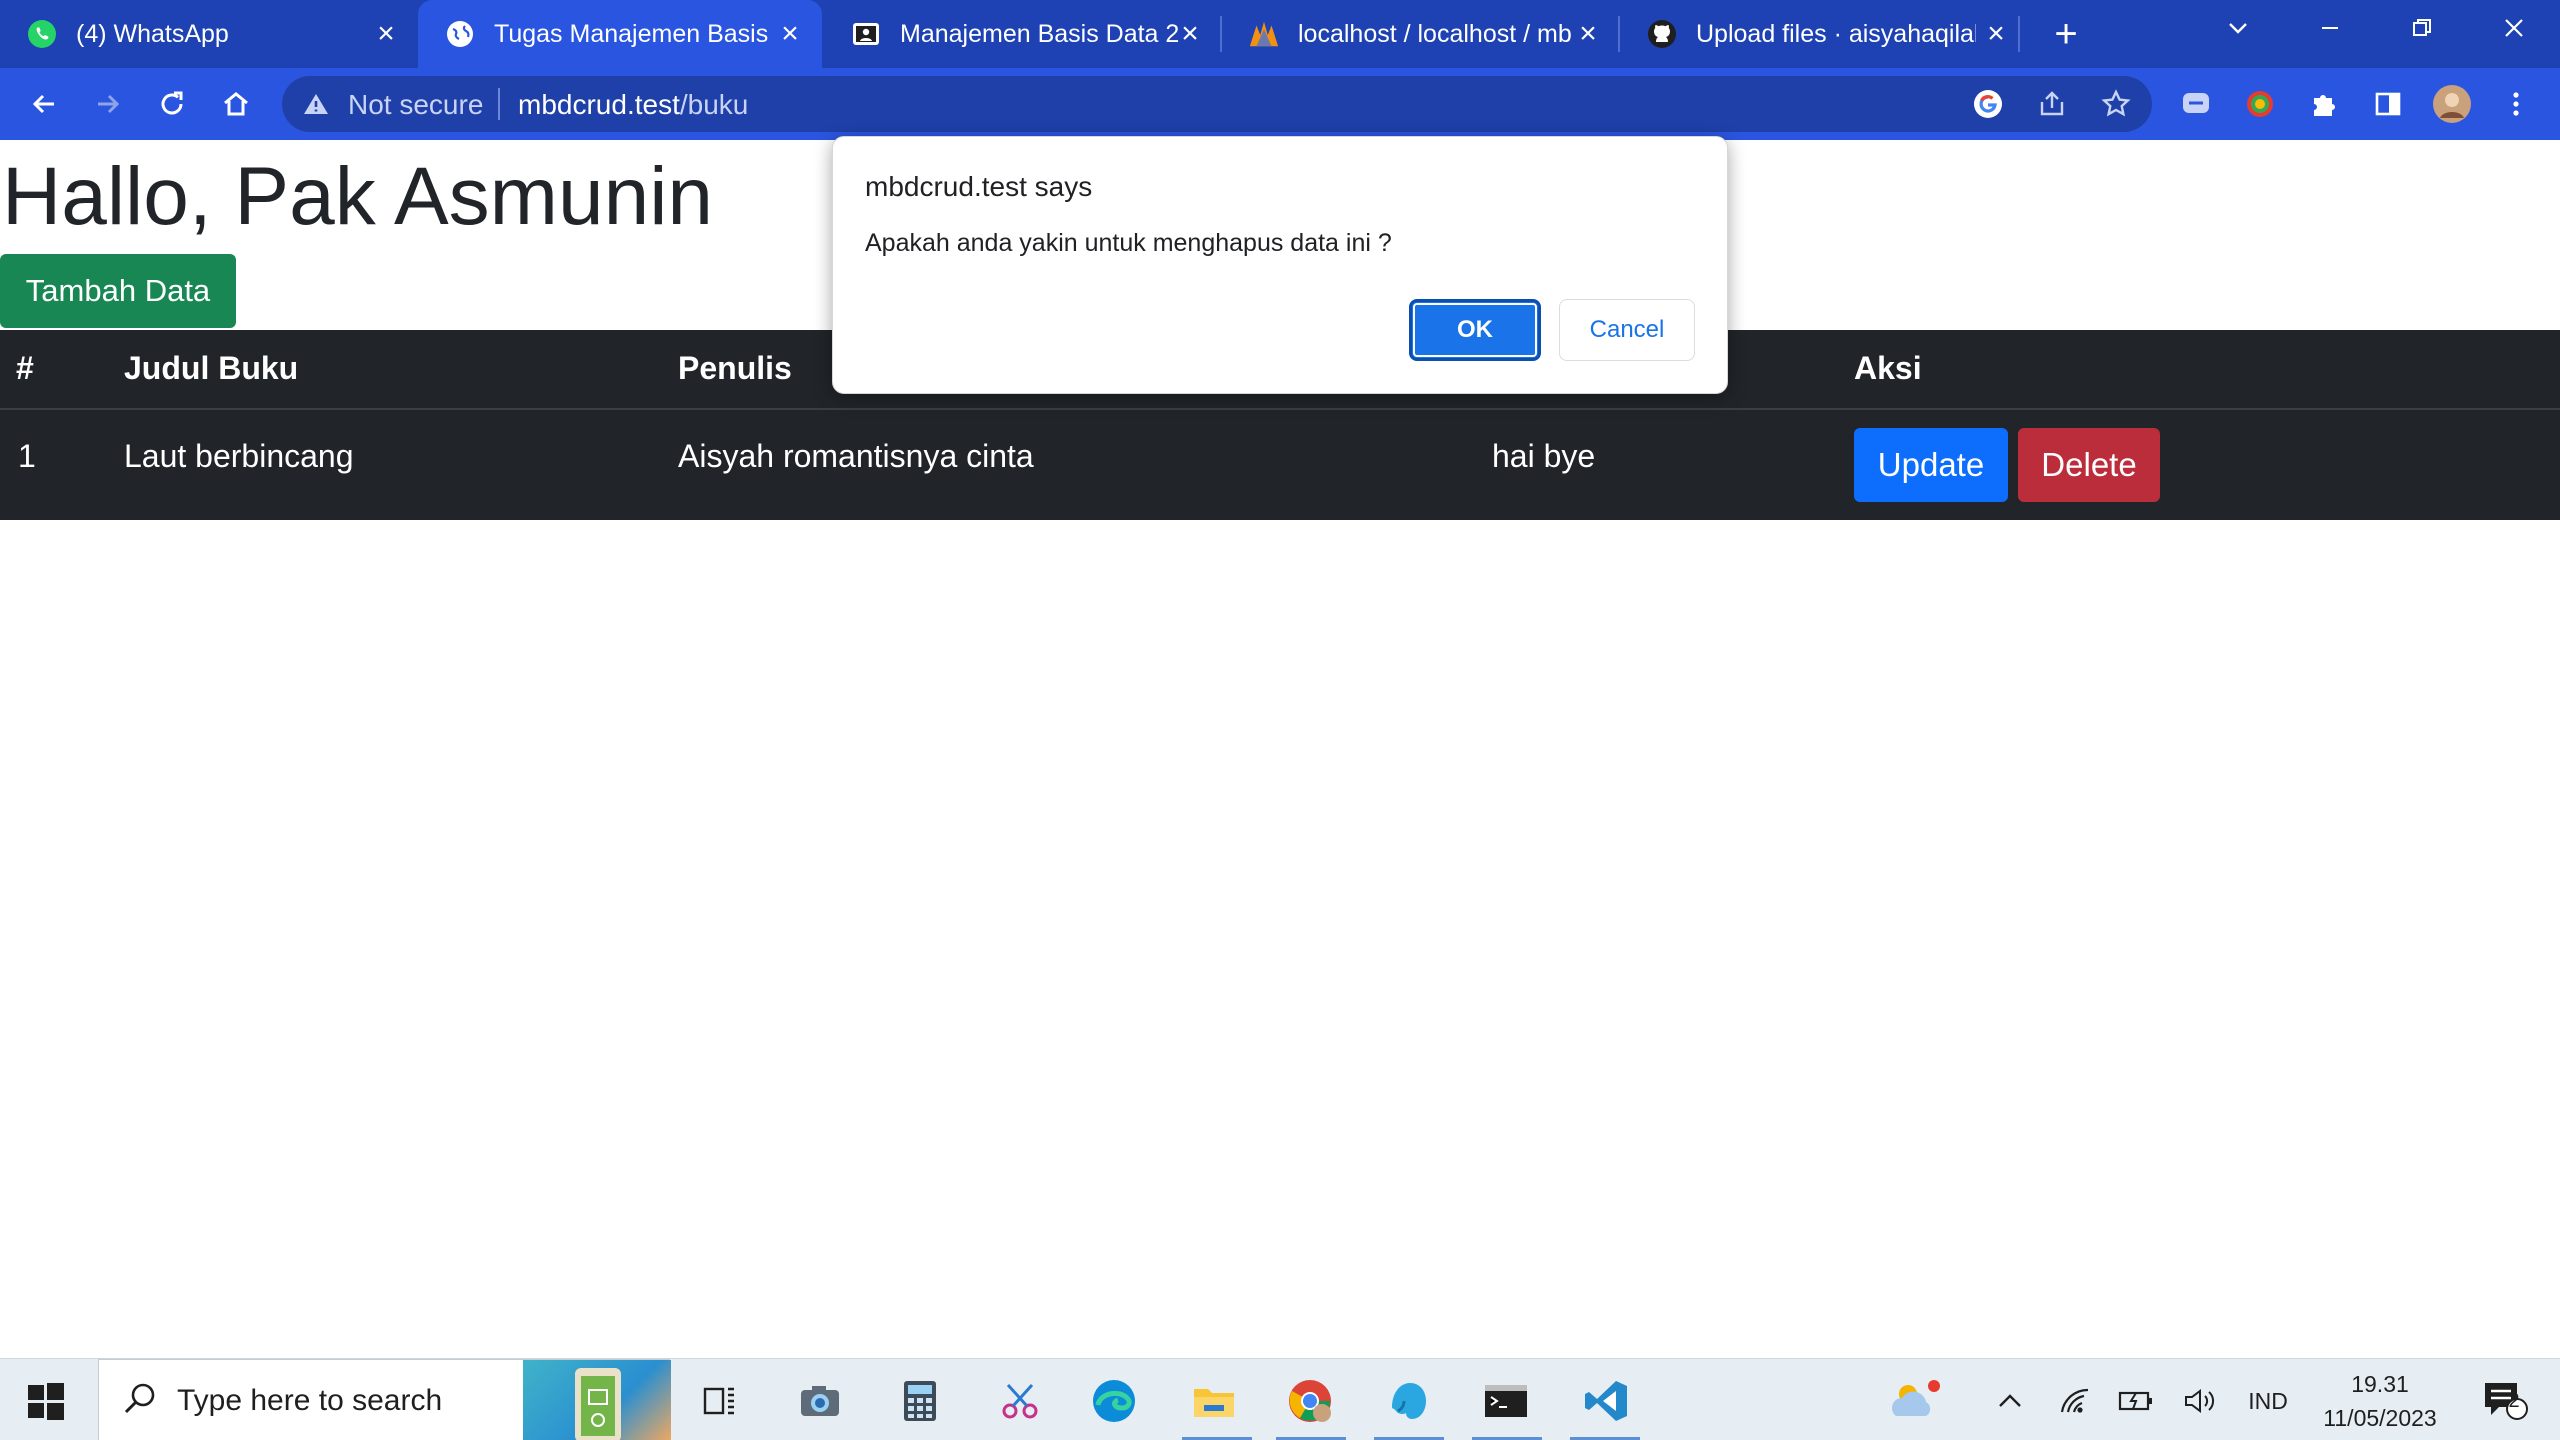 The image size is (2560, 1440). What do you see at coordinates (2089, 465) in the screenshot?
I see `delete-button: Delete` at bounding box center [2089, 465].